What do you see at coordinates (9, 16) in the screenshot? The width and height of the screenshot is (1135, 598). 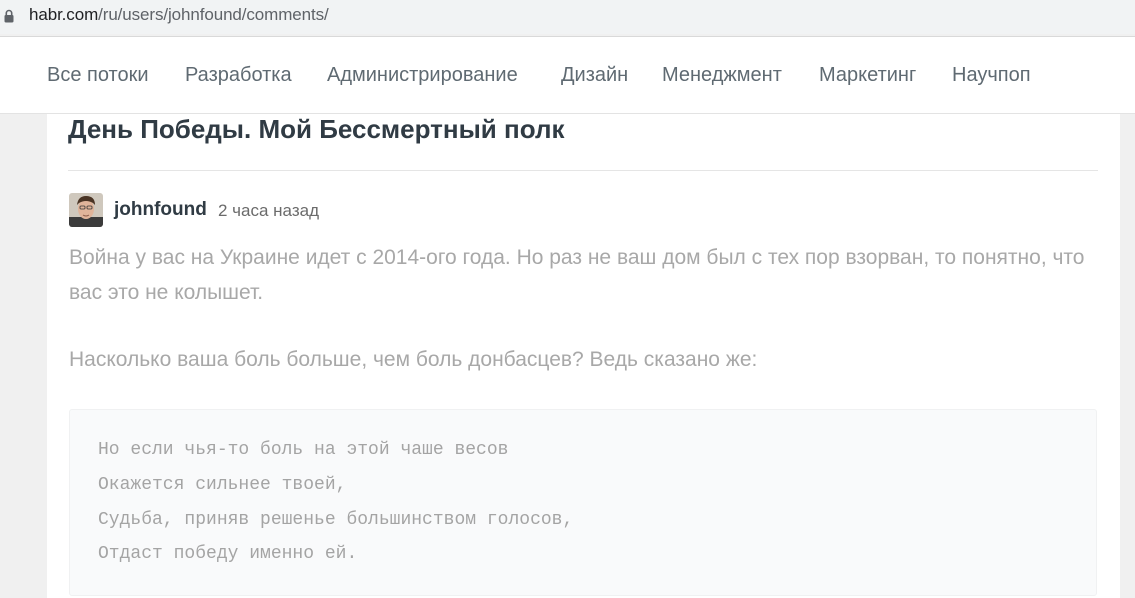 I see `lock-icon` at bounding box center [9, 16].